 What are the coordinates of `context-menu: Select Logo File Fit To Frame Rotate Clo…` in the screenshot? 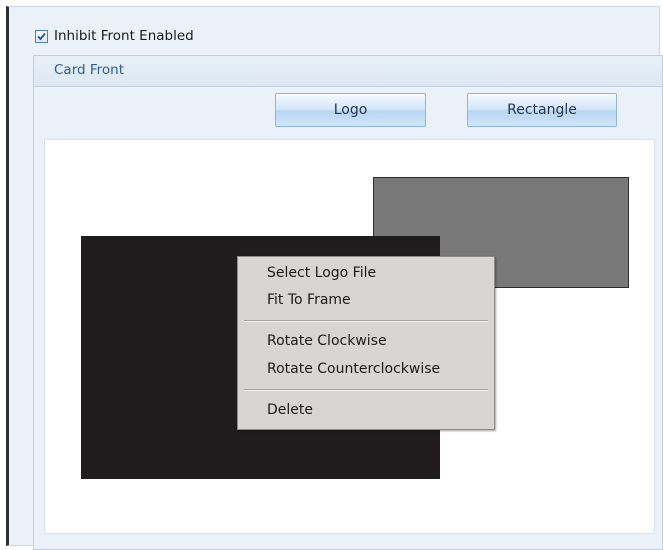 It's located at (366, 343).